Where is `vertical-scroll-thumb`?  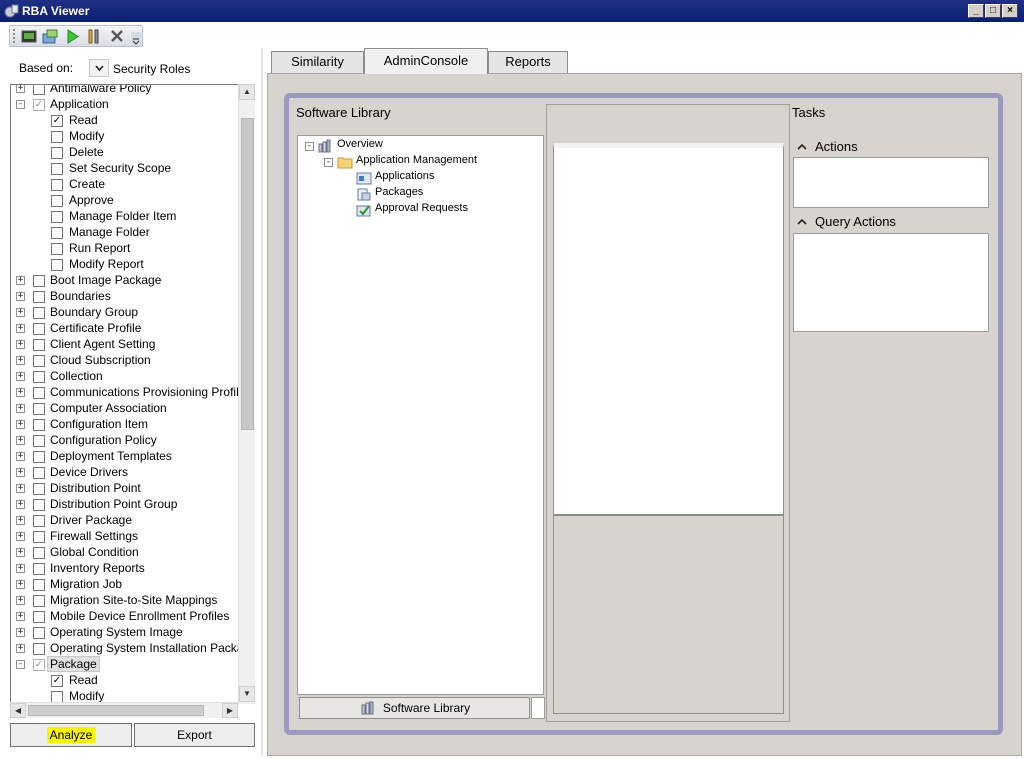
vertical-scroll-thumb is located at coordinates (247, 274).